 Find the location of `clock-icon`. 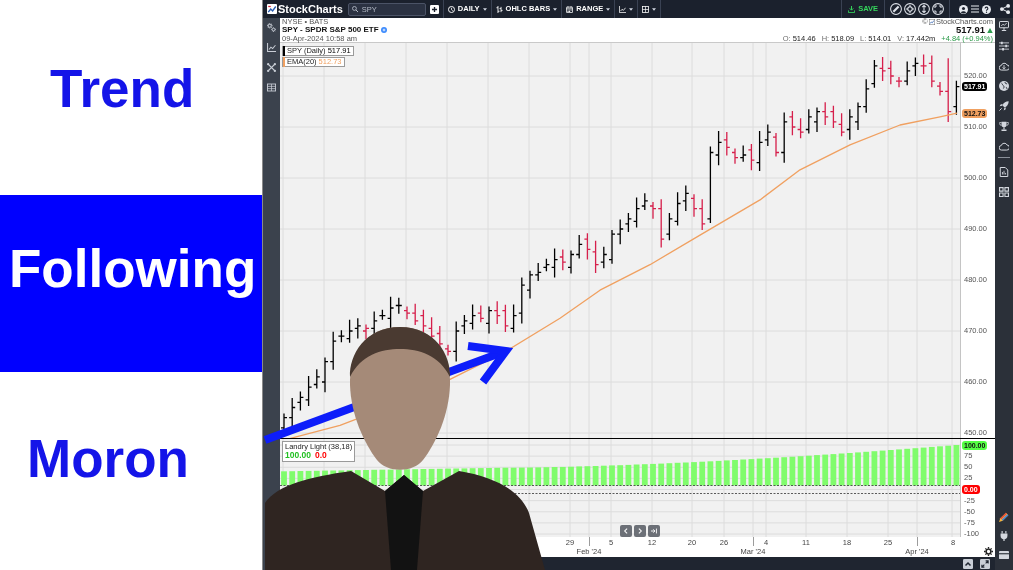

clock-icon is located at coordinates (451, 9).